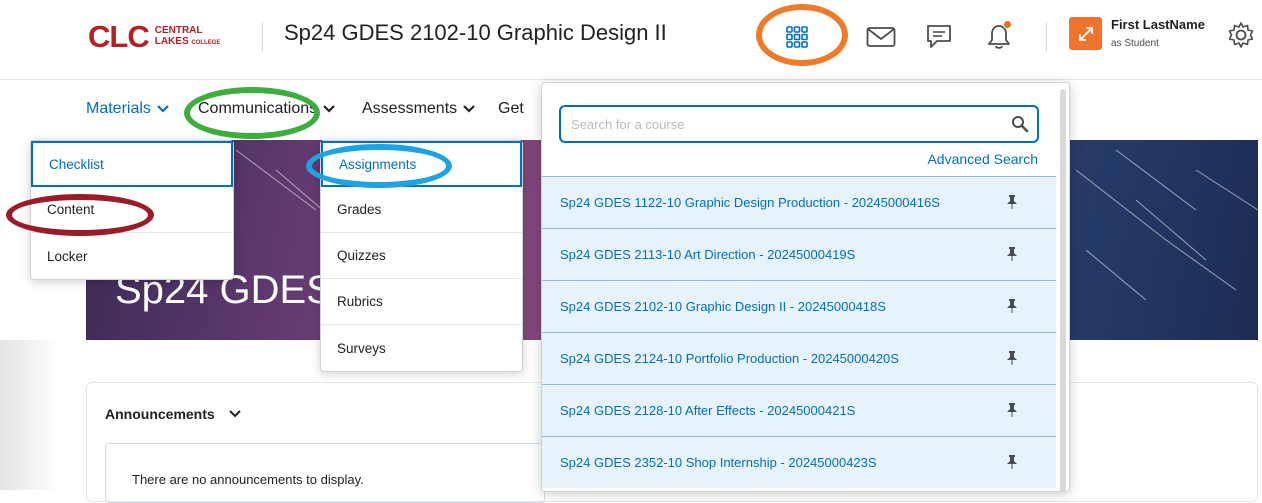  I want to click on logo-line-2: LAKES COLLEGE, so click(187, 41).